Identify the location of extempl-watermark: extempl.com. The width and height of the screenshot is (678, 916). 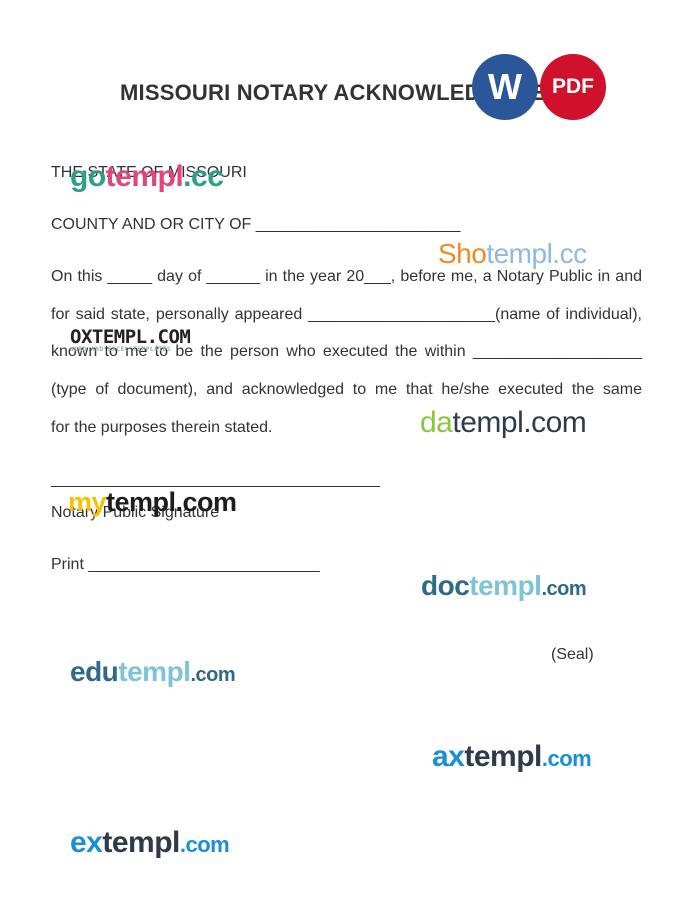
(150, 842).